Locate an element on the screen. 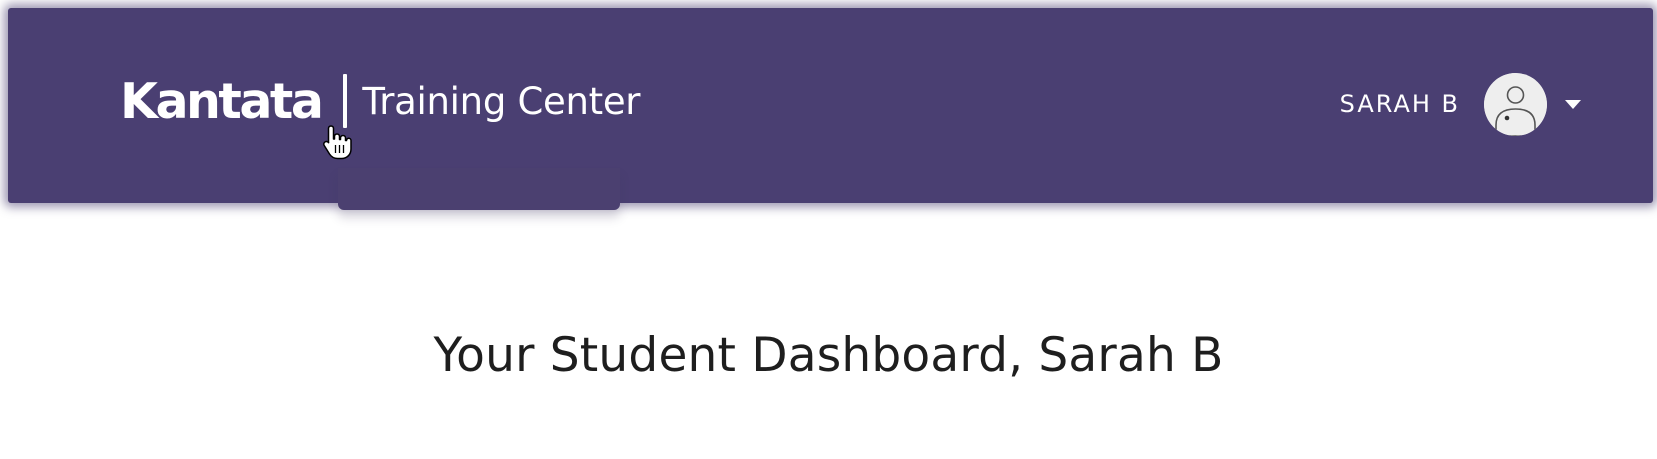  page-title: Your Student Dashboard, Sarah B is located at coordinates (828, 355).